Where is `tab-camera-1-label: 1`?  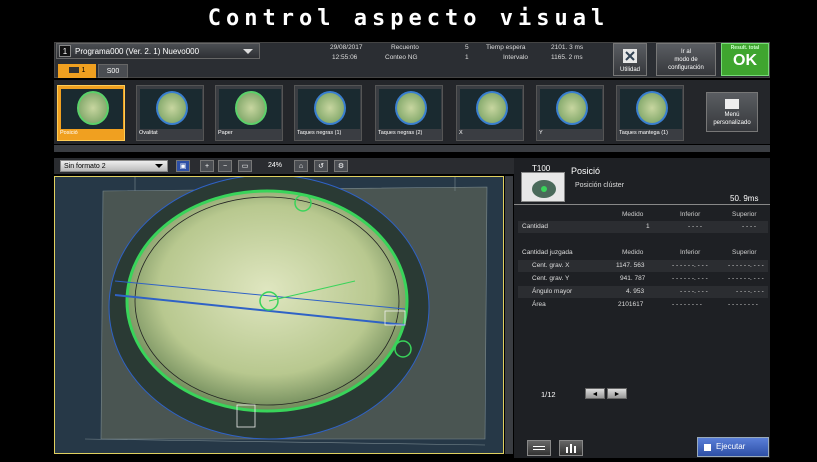
tab-camera-1-label: 1 is located at coordinates (83, 70).